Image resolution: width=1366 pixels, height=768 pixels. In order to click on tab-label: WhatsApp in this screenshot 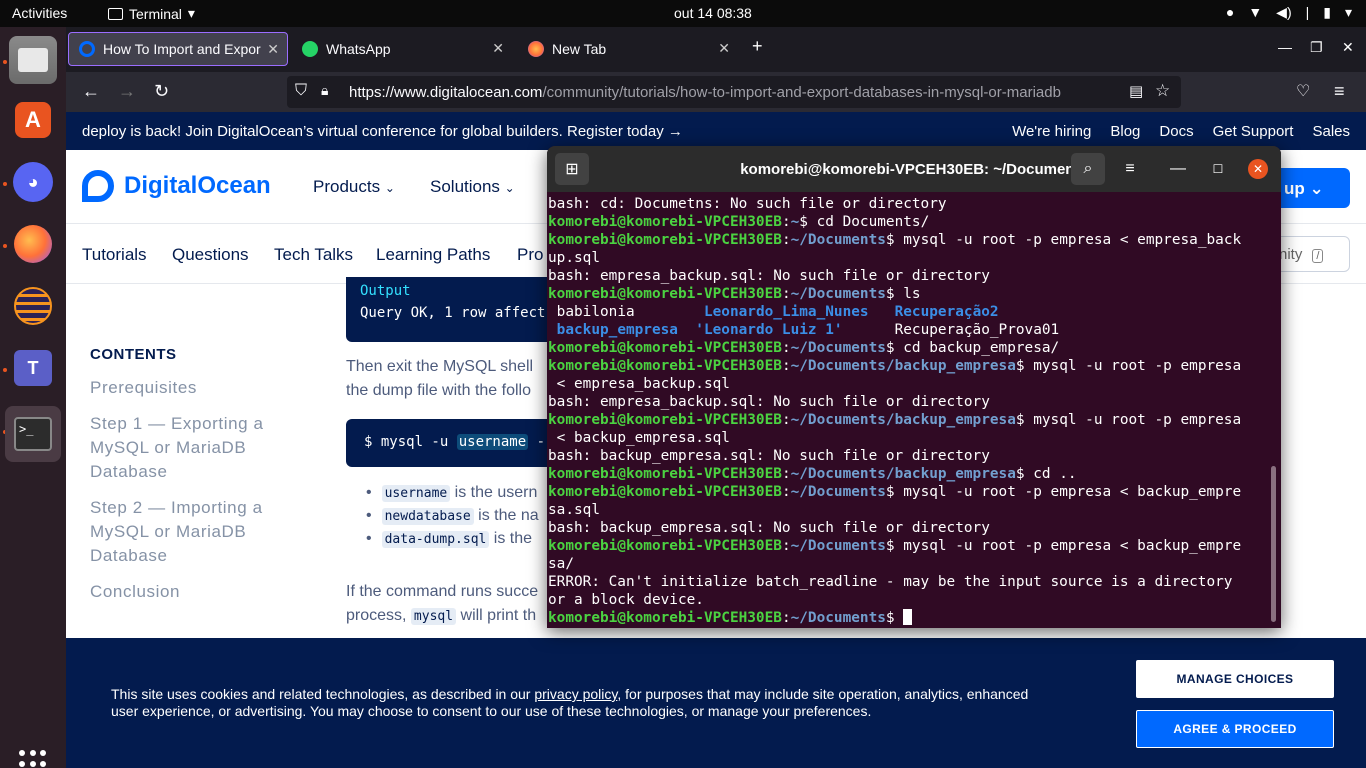, I will do `click(358, 49)`.